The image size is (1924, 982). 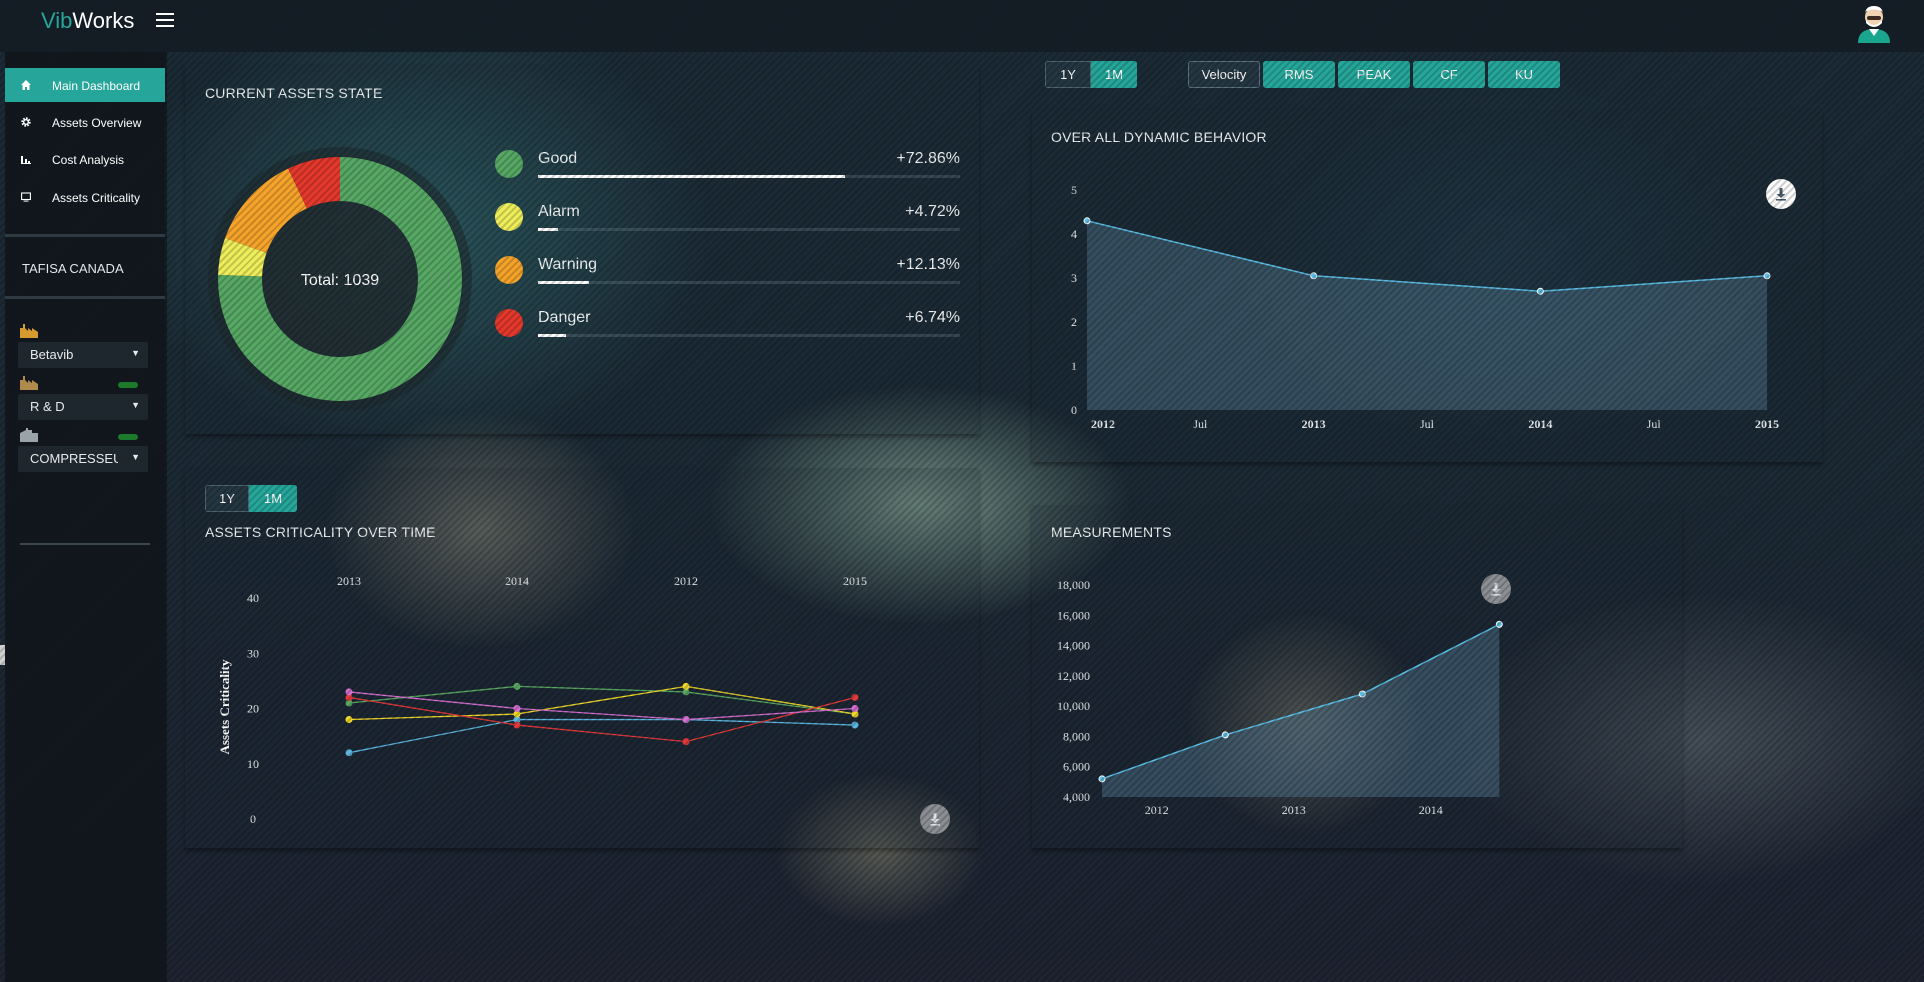 I want to click on warning-status-dot, so click(x=509, y=270).